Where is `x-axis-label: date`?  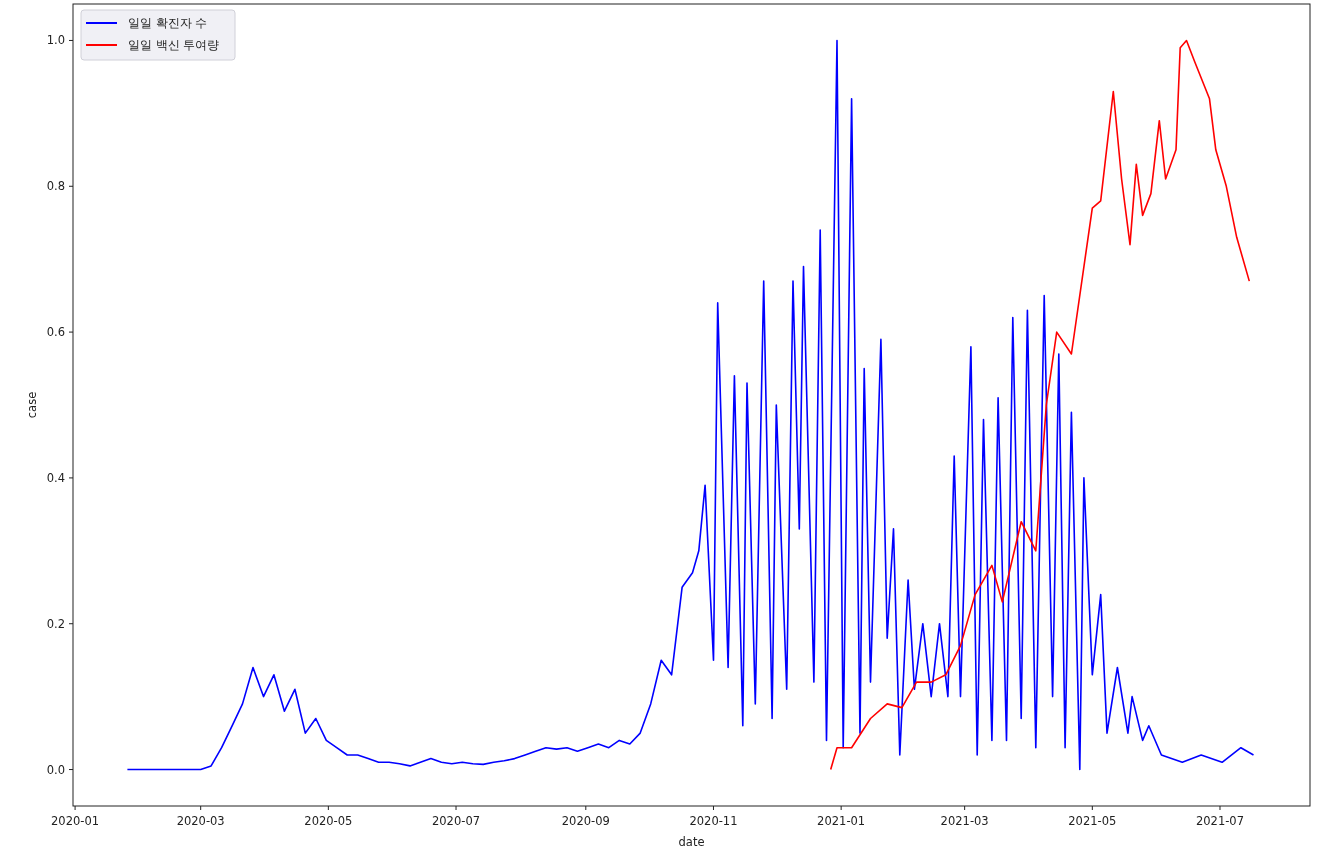
x-axis-label: date is located at coordinates (691, 842).